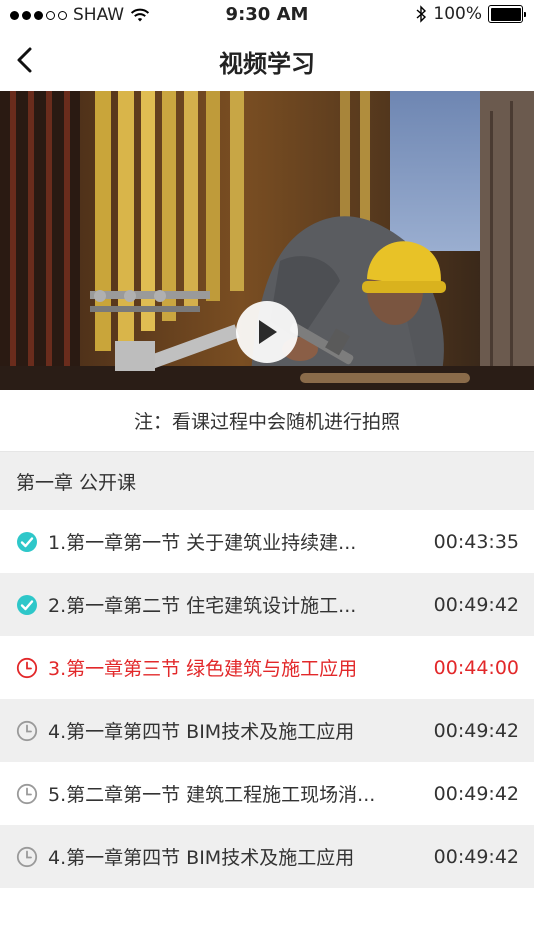 This screenshot has height=950, width=534. What do you see at coordinates (507, 14) in the screenshot?
I see `battery-icon` at bounding box center [507, 14].